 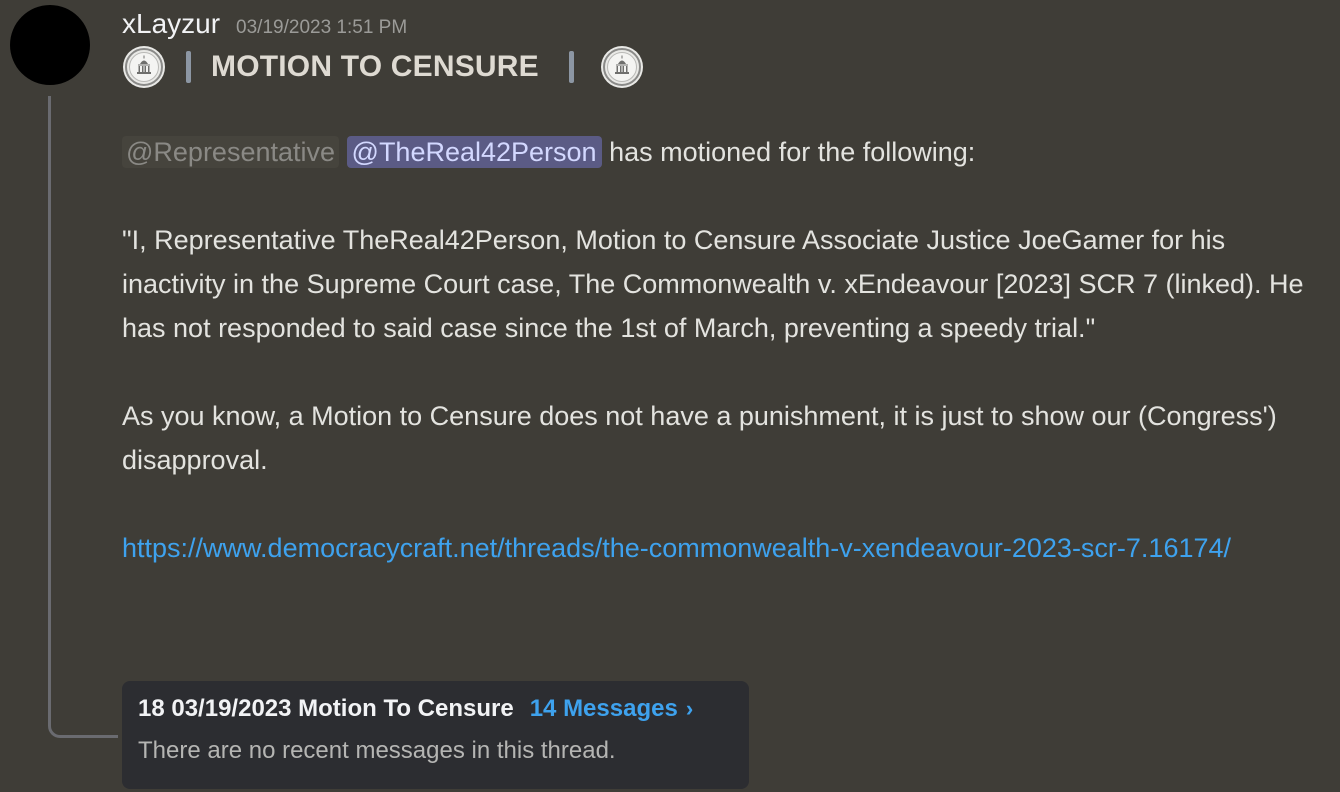 What do you see at coordinates (788, 152) in the screenshot?
I see `mention-suffix-text: has motioned for the following:` at bounding box center [788, 152].